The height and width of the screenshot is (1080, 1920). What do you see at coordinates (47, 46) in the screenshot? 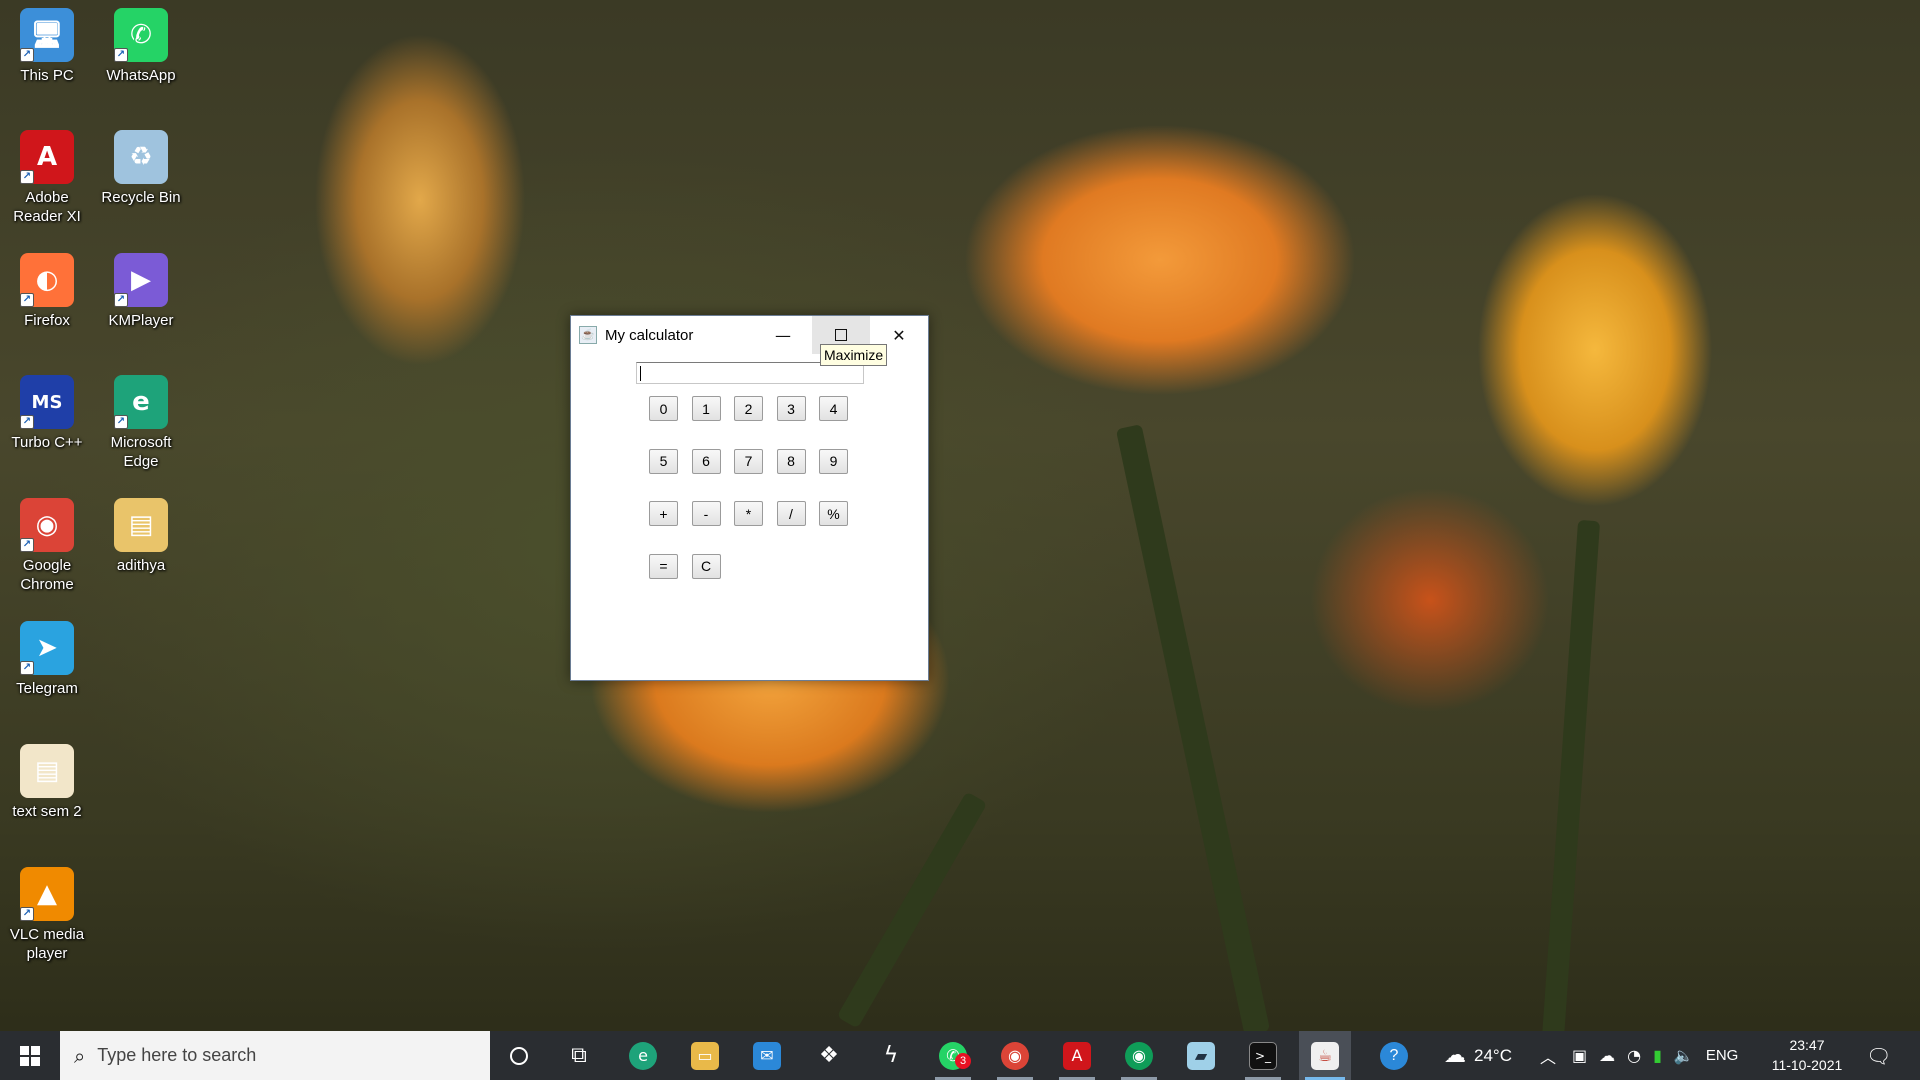
I see `desktop-icon: 🖥 ↗ This PC` at bounding box center [47, 46].